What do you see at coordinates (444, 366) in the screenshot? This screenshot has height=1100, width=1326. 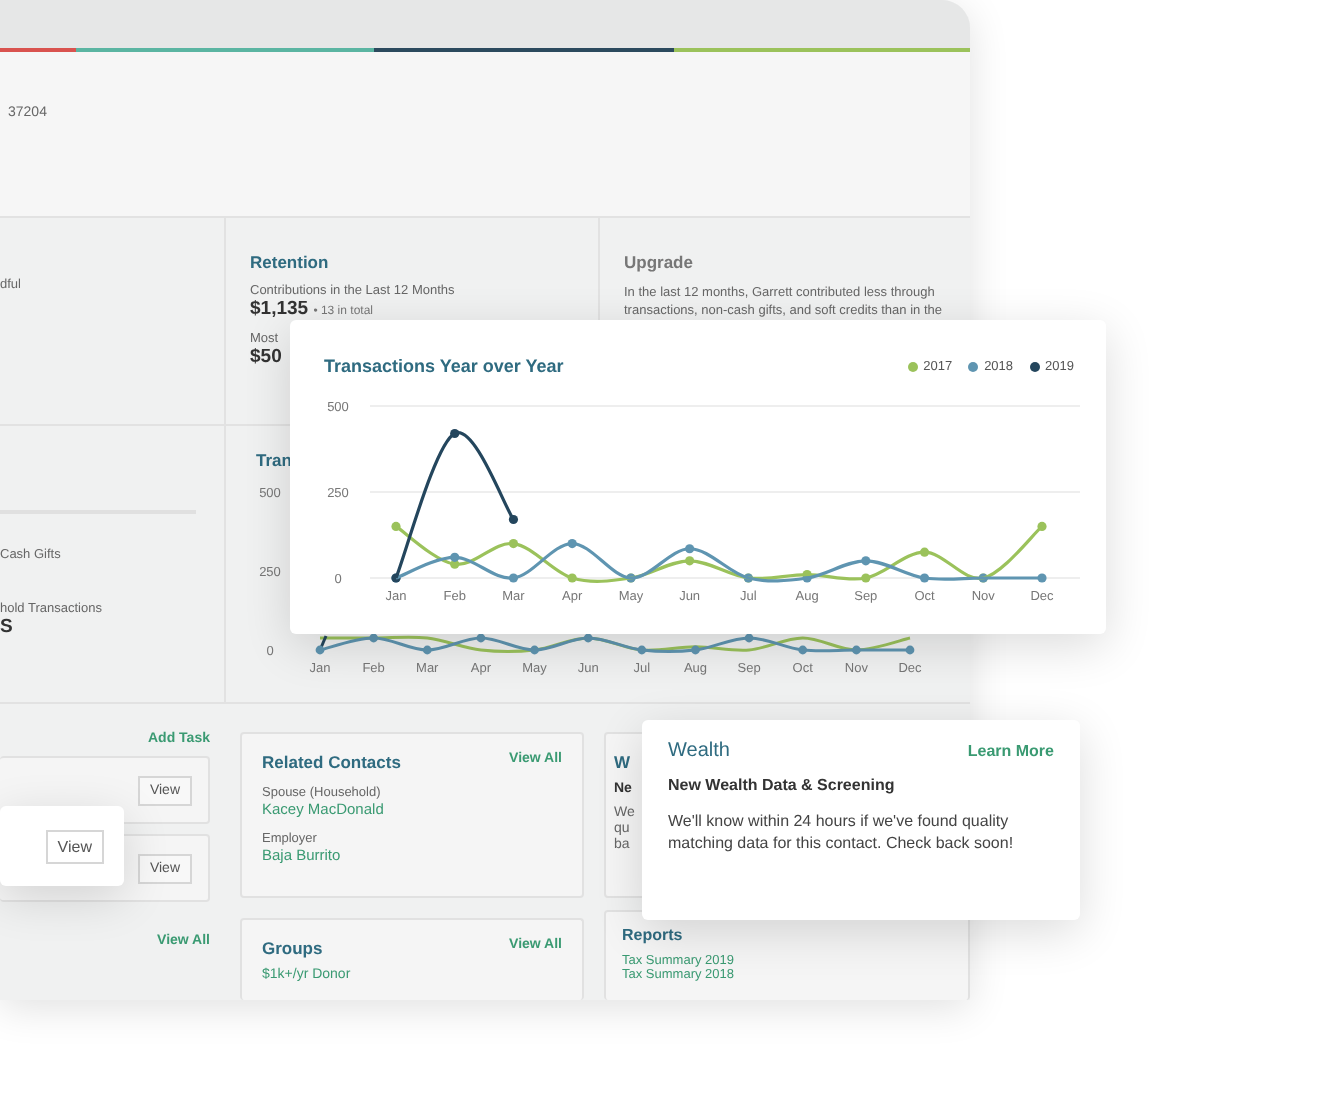 I see `chart-title: Transactions Year over Year` at bounding box center [444, 366].